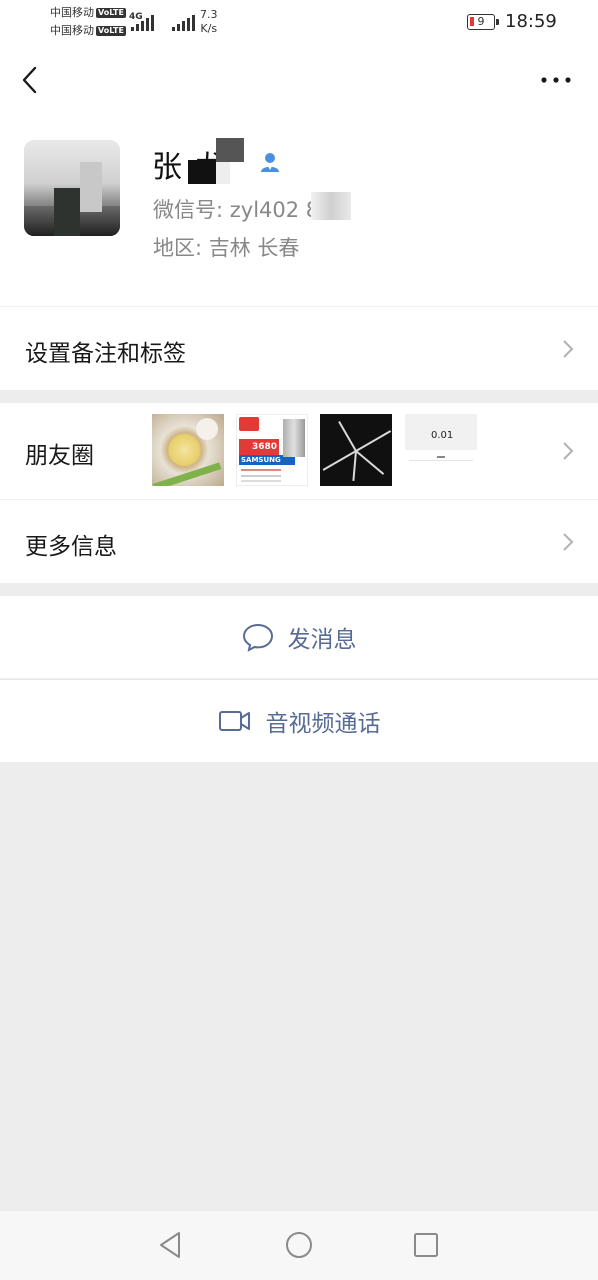 The height and width of the screenshot is (1280, 598). Describe the element at coordinates (299, 79) in the screenshot. I see `top-nav` at that location.